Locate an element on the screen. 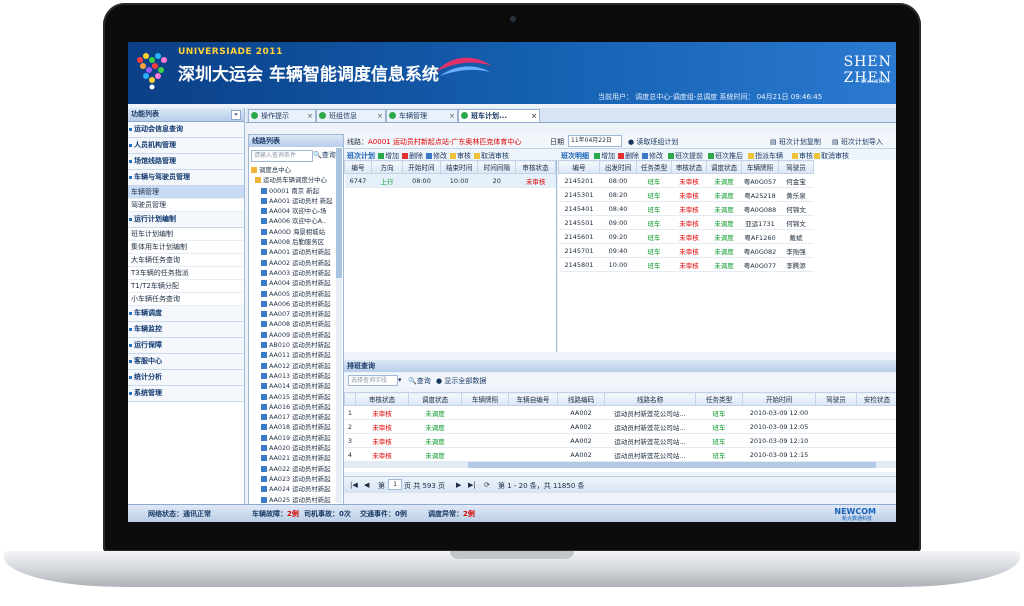 The height and width of the screenshot is (606, 1024). run-col-header: 驾驶员 is located at coordinates (796, 167).